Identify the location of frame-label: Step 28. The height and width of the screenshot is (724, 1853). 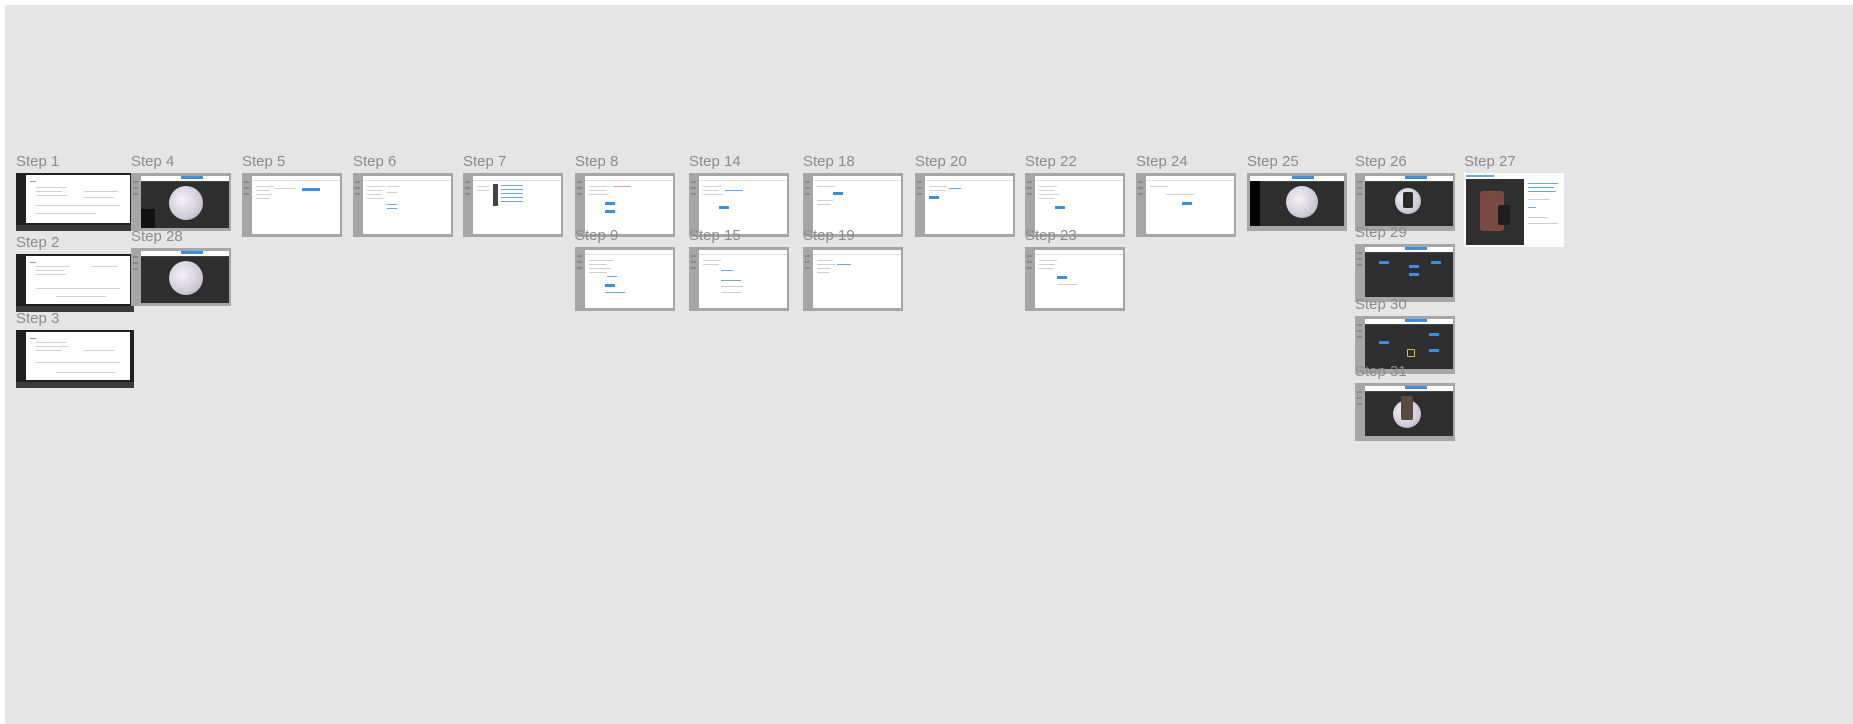
(157, 236).